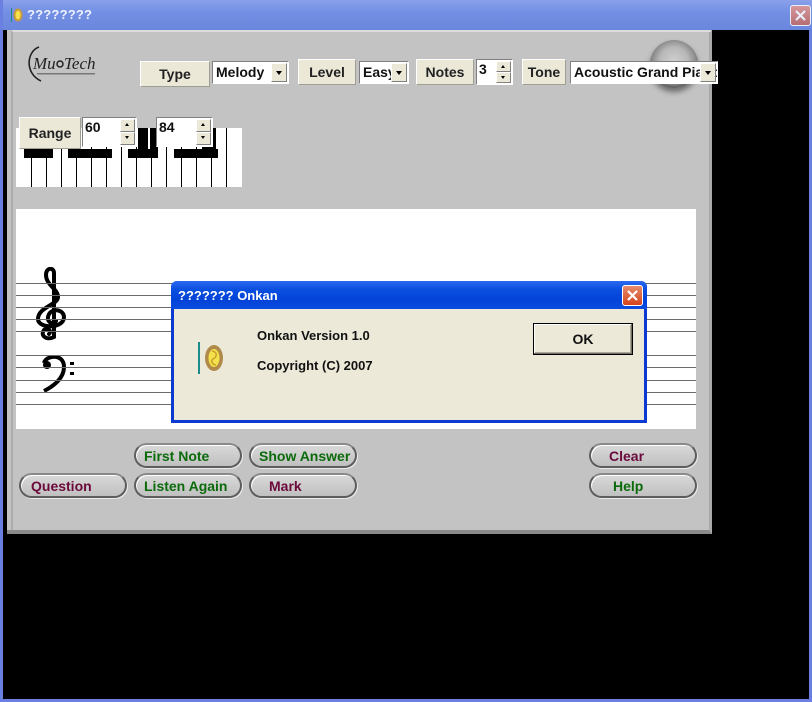 This screenshot has width=812, height=702. I want to click on svg-text: Tech, so click(80, 63).